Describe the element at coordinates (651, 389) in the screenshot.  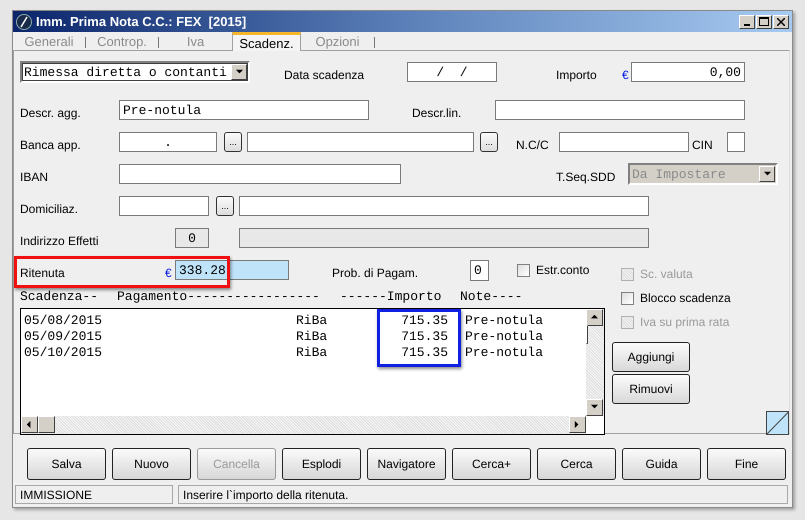
I see `remove-button: Rimuovi` at that location.